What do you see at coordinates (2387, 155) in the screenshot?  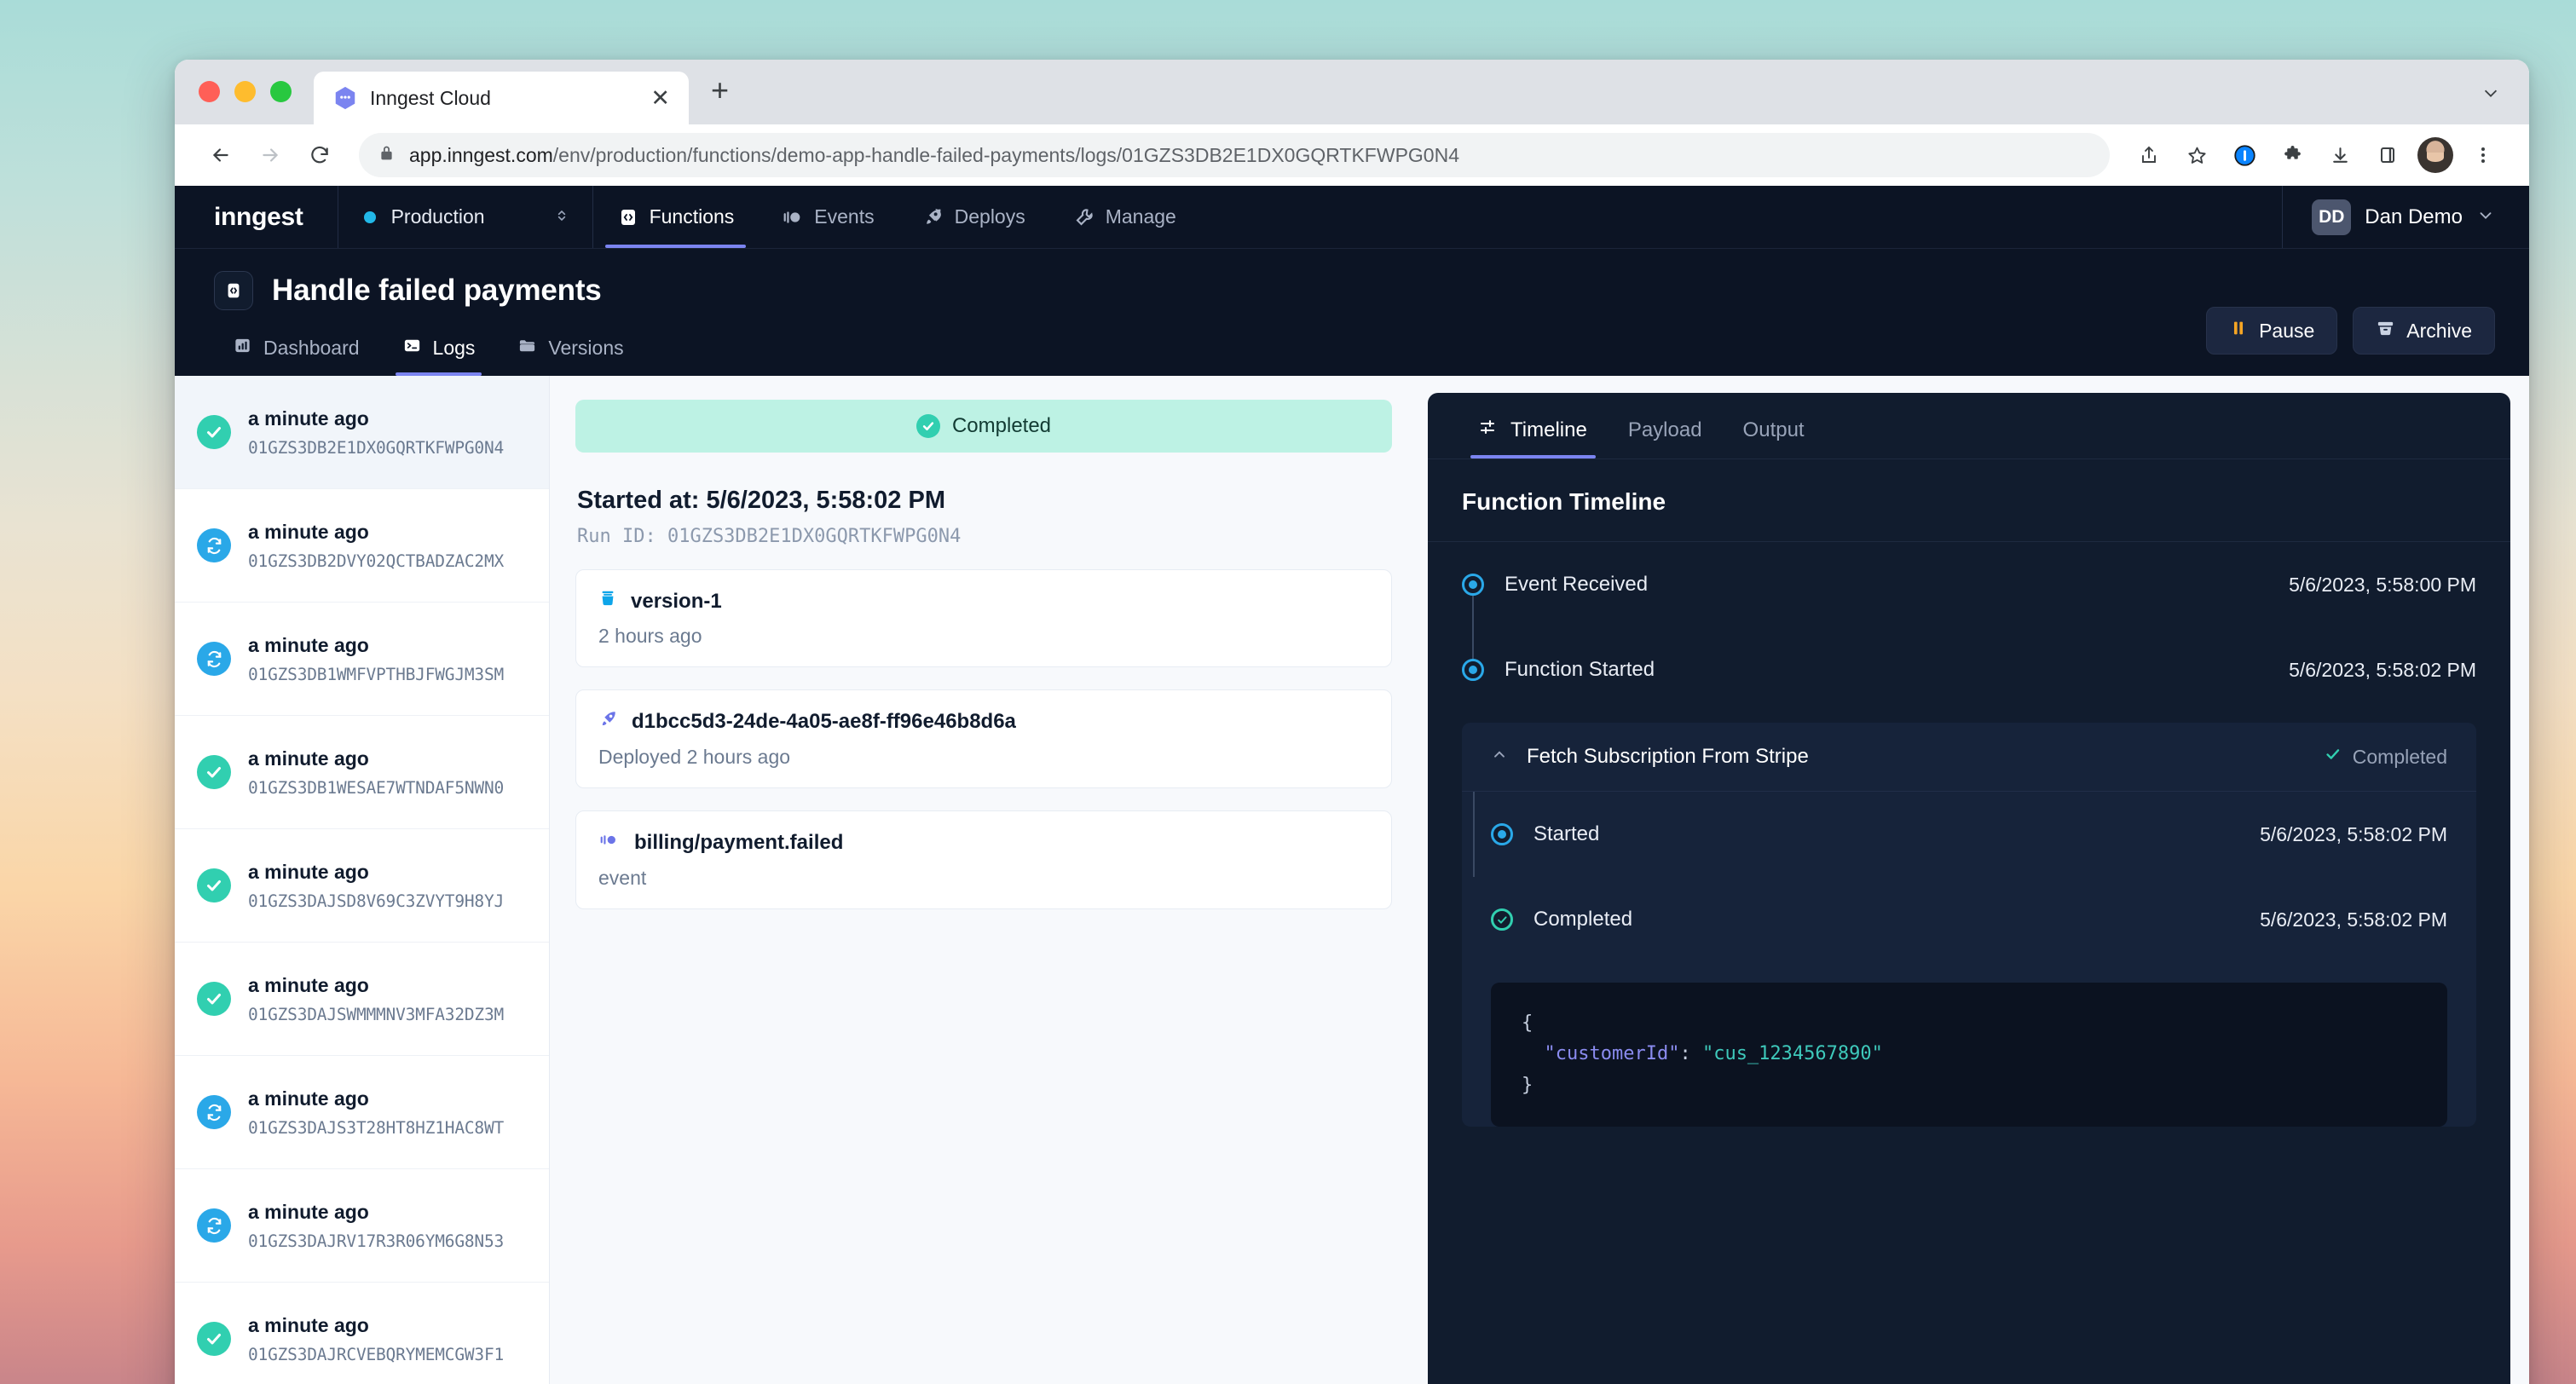 I see `sidebar-toggle-icon` at bounding box center [2387, 155].